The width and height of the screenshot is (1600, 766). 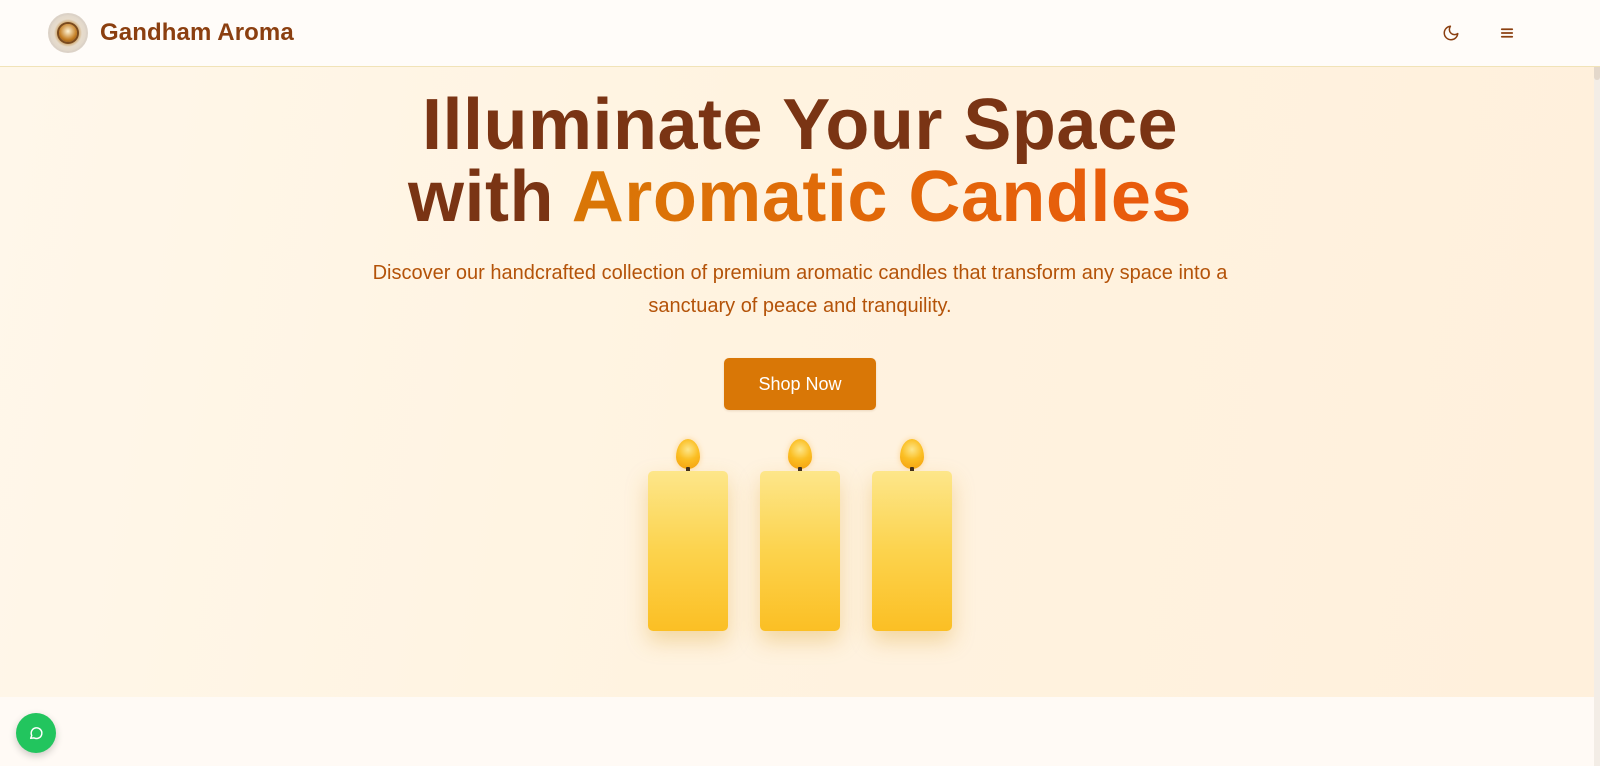 I want to click on hero-title-line-1: Illuminate Your Space, so click(x=800, y=125).